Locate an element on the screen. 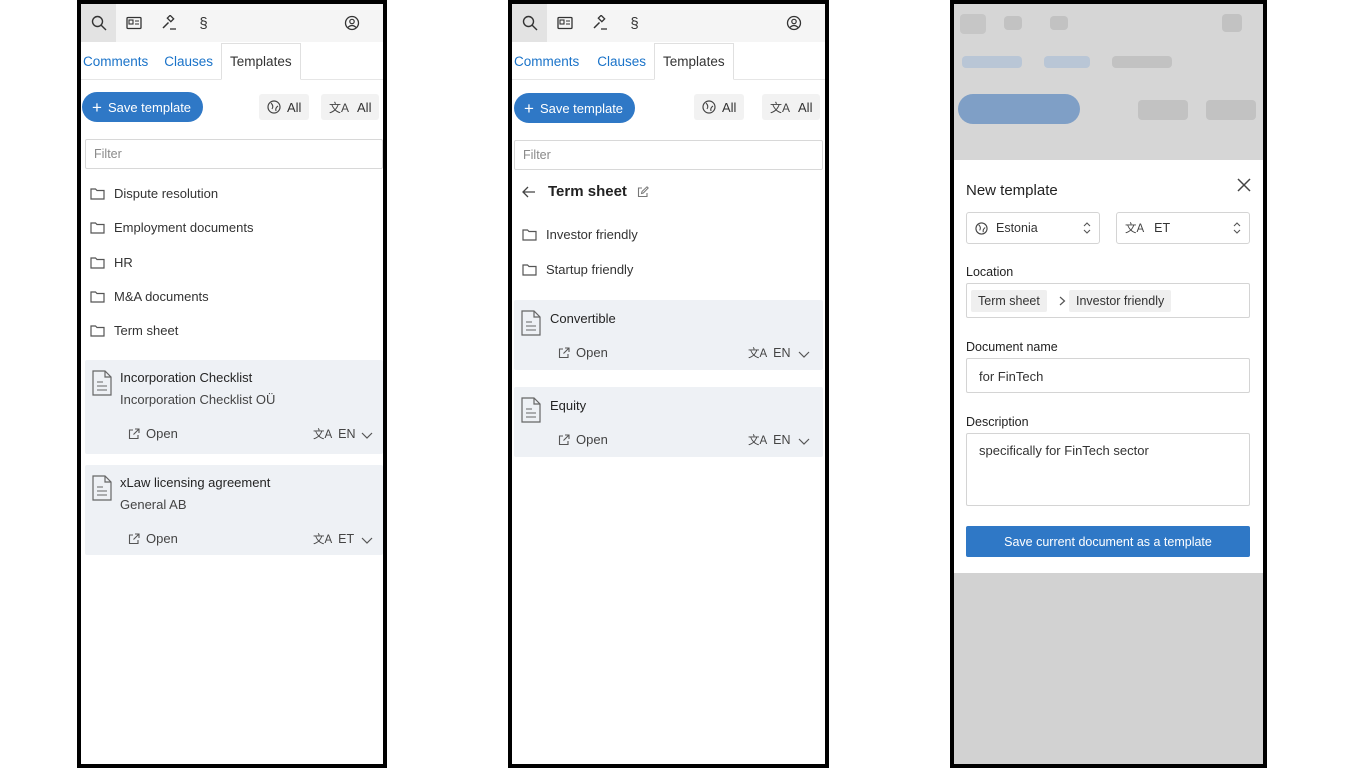  arrow-left-icon is located at coordinates (529, 192).